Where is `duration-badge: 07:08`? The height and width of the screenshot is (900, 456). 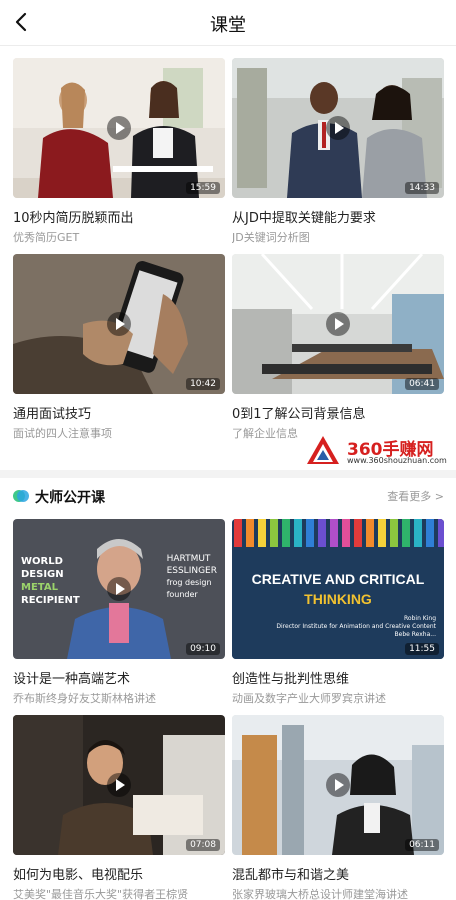
duration-badge: 07:08 is located at coordinates (203, 845).